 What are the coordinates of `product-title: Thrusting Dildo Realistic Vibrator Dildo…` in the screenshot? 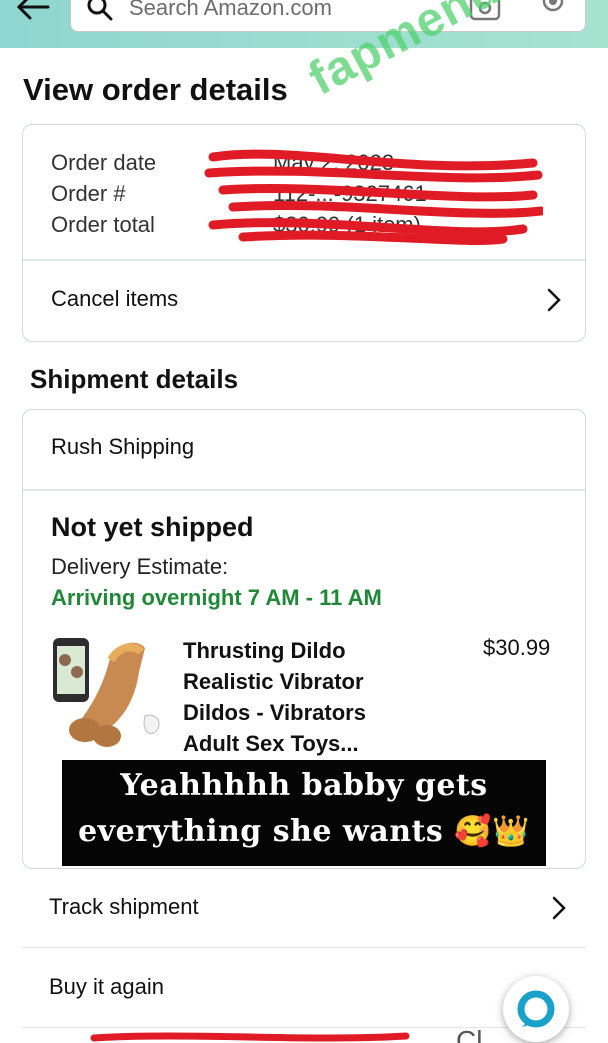 It's located at (308, 697).